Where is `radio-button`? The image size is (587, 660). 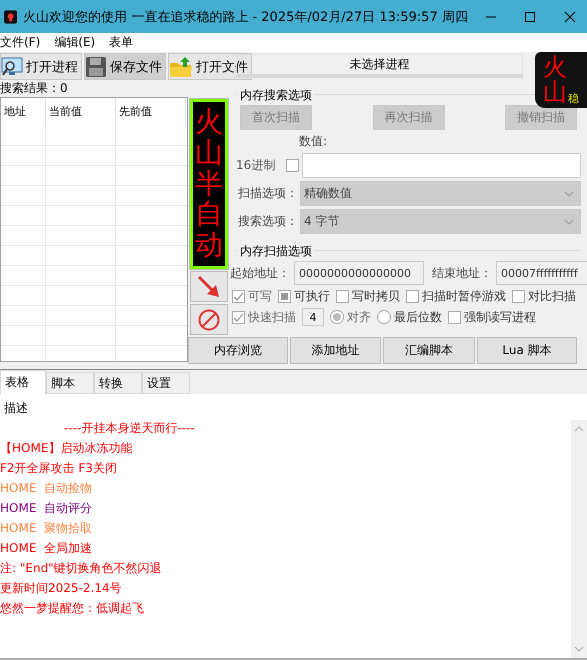
radio-button is located at coordinates (384, 317).